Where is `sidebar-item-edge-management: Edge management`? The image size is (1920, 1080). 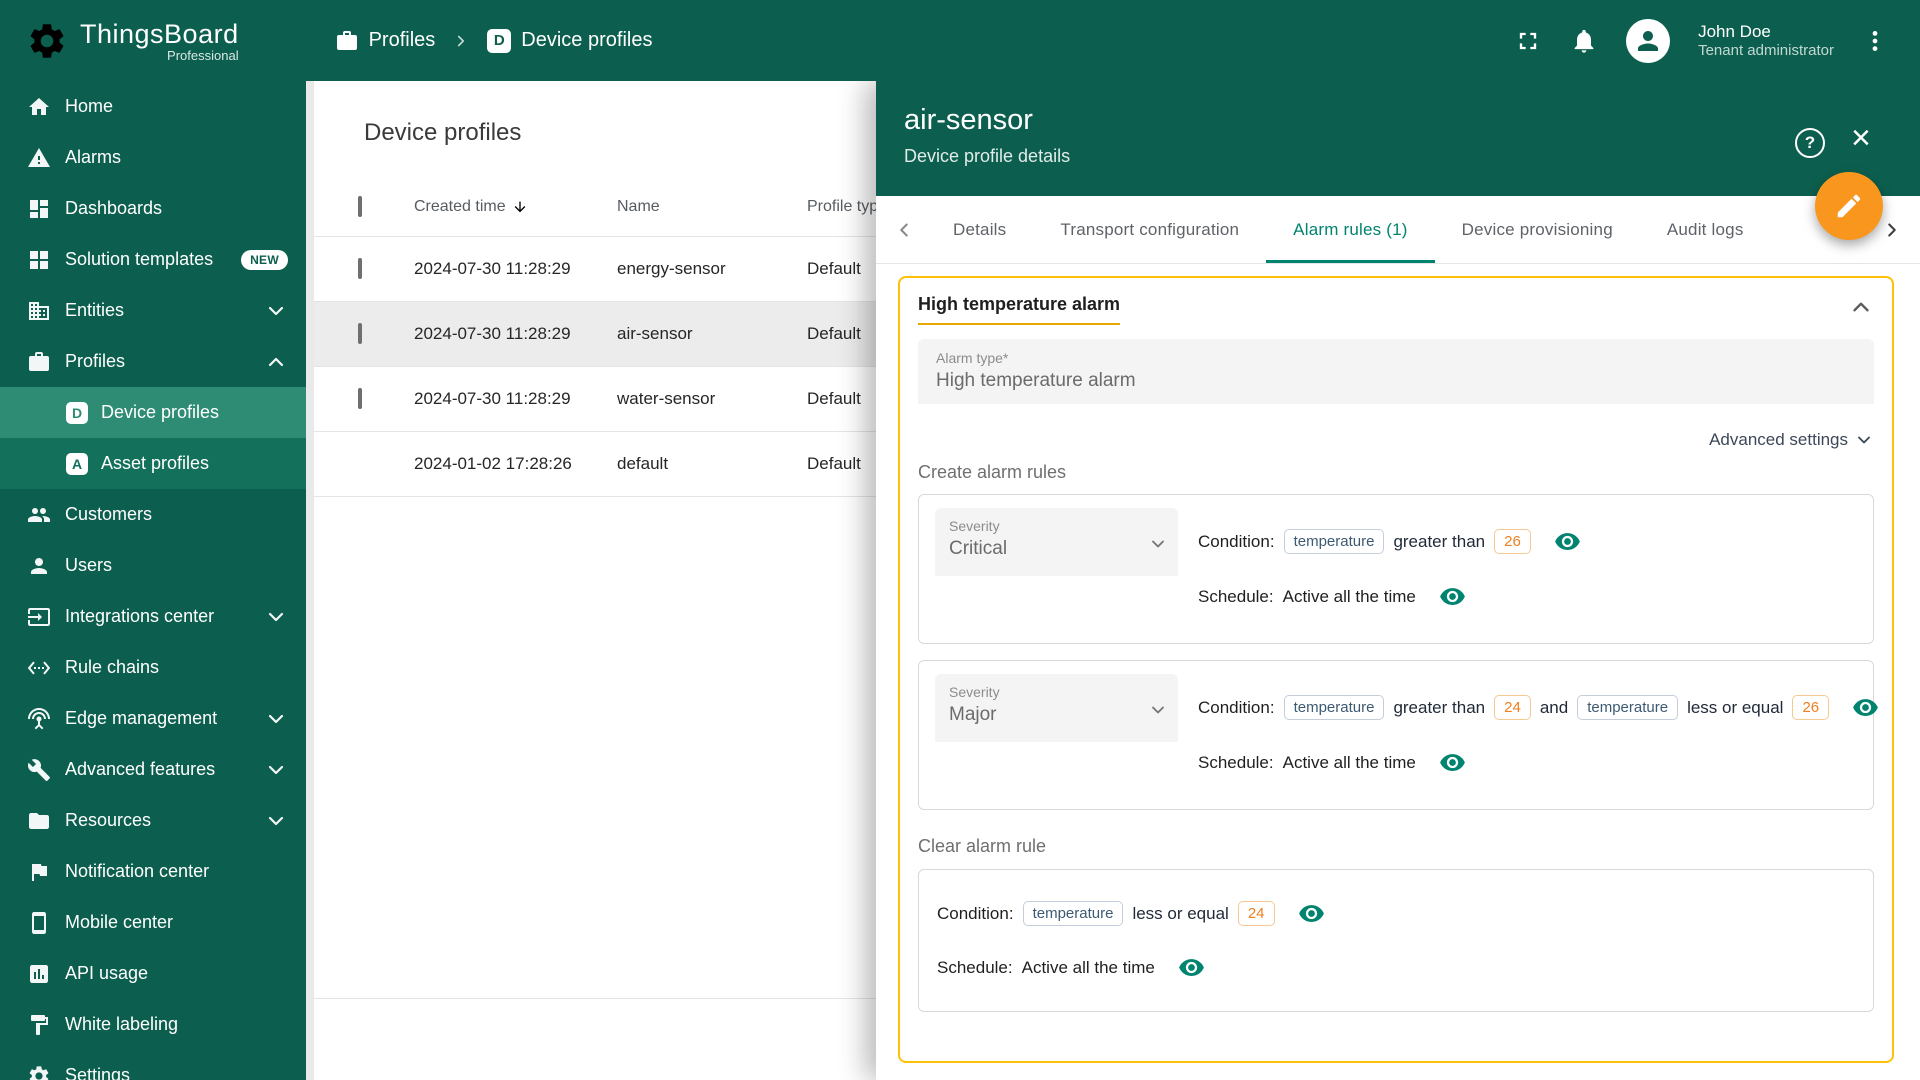 sidebar-item-edge-management: Edge management is located at coordinates (153, 718).